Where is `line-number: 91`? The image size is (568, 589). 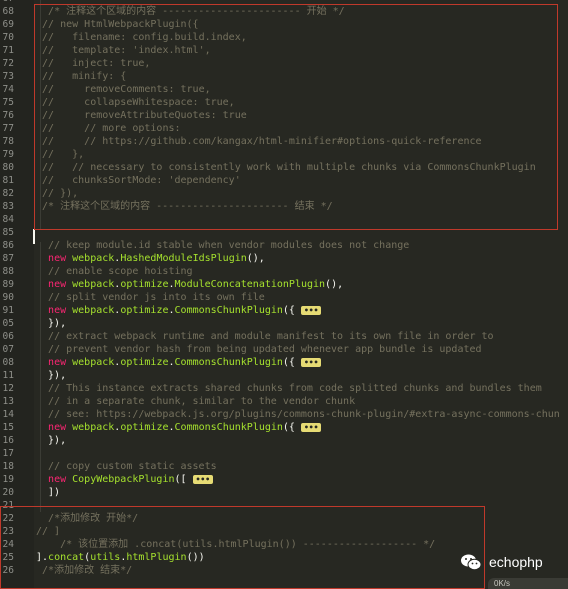 line-number: 91 is located at coordinates (8, 310).